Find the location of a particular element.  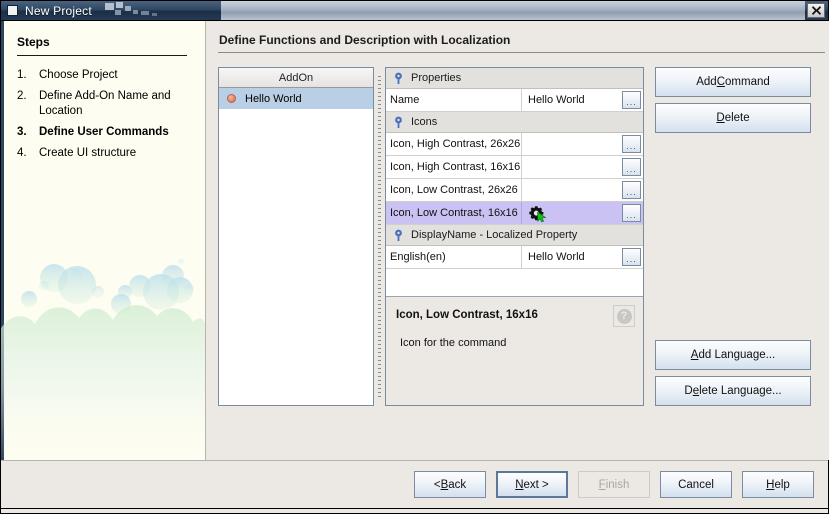

property-group-label: Properties is located at coordinates (436, 78).